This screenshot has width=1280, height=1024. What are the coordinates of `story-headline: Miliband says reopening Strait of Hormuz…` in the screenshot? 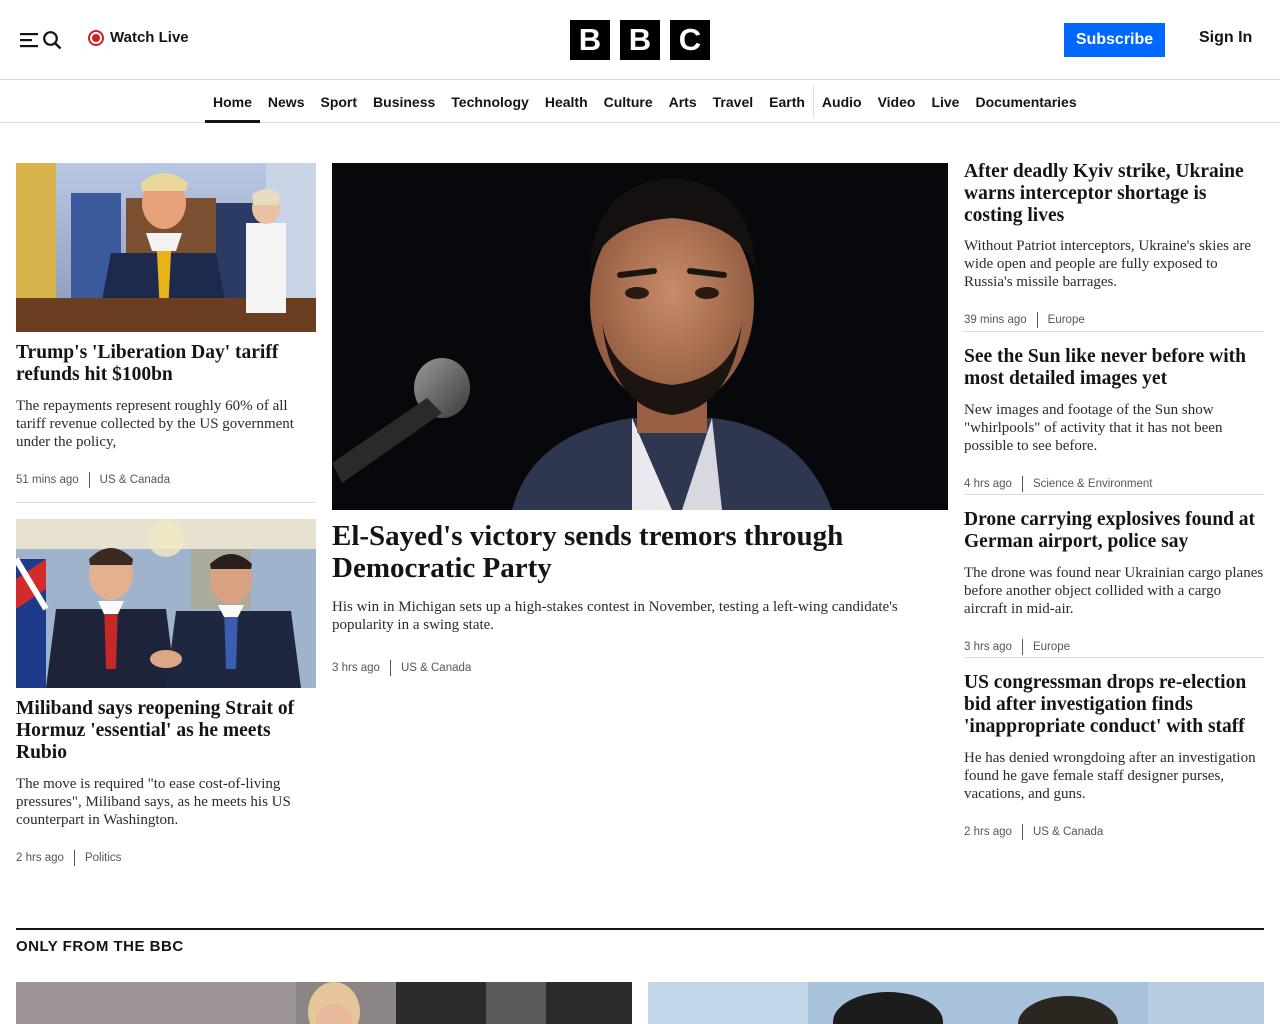 It's located at (166, 731).